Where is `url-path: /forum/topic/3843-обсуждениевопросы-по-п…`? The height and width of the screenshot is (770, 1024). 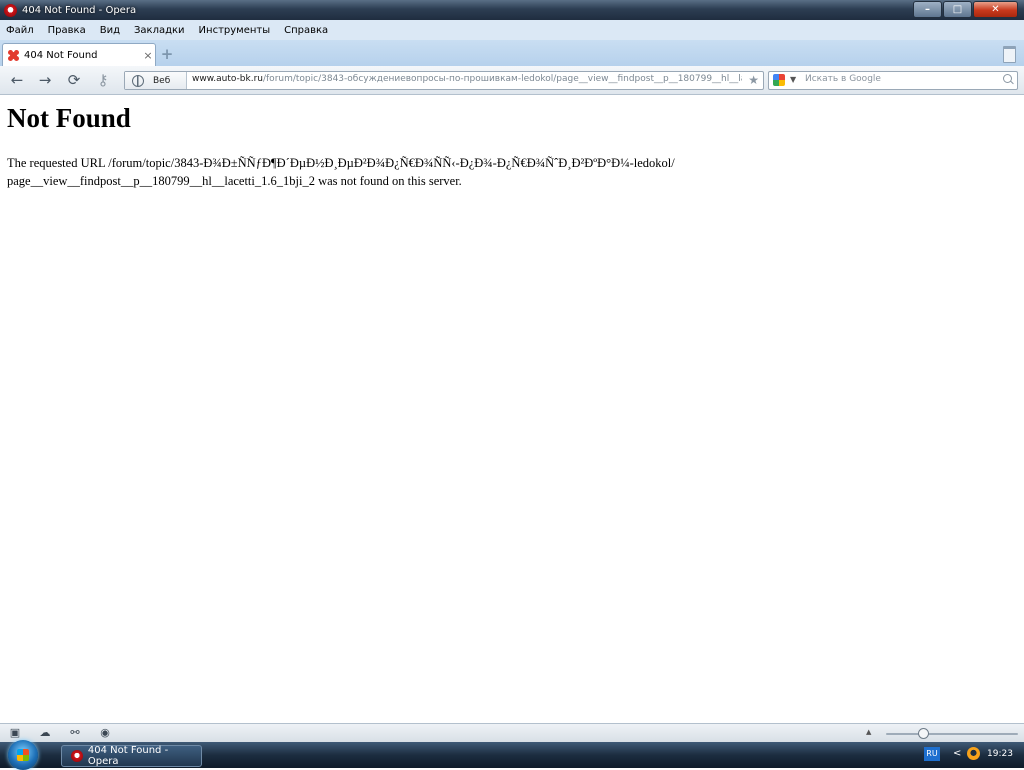 url-path: /forum/topic/3843-обсуждениевопросы-по-п… is located at coordinates (502, 79).